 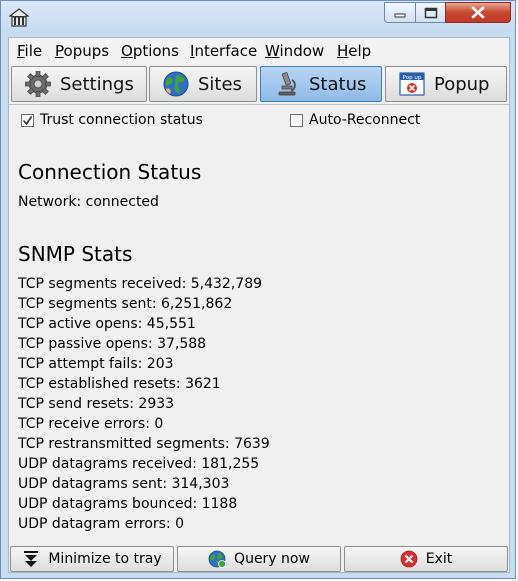 I want to click on menu-interface: Interface, so click(x=223, y=51).